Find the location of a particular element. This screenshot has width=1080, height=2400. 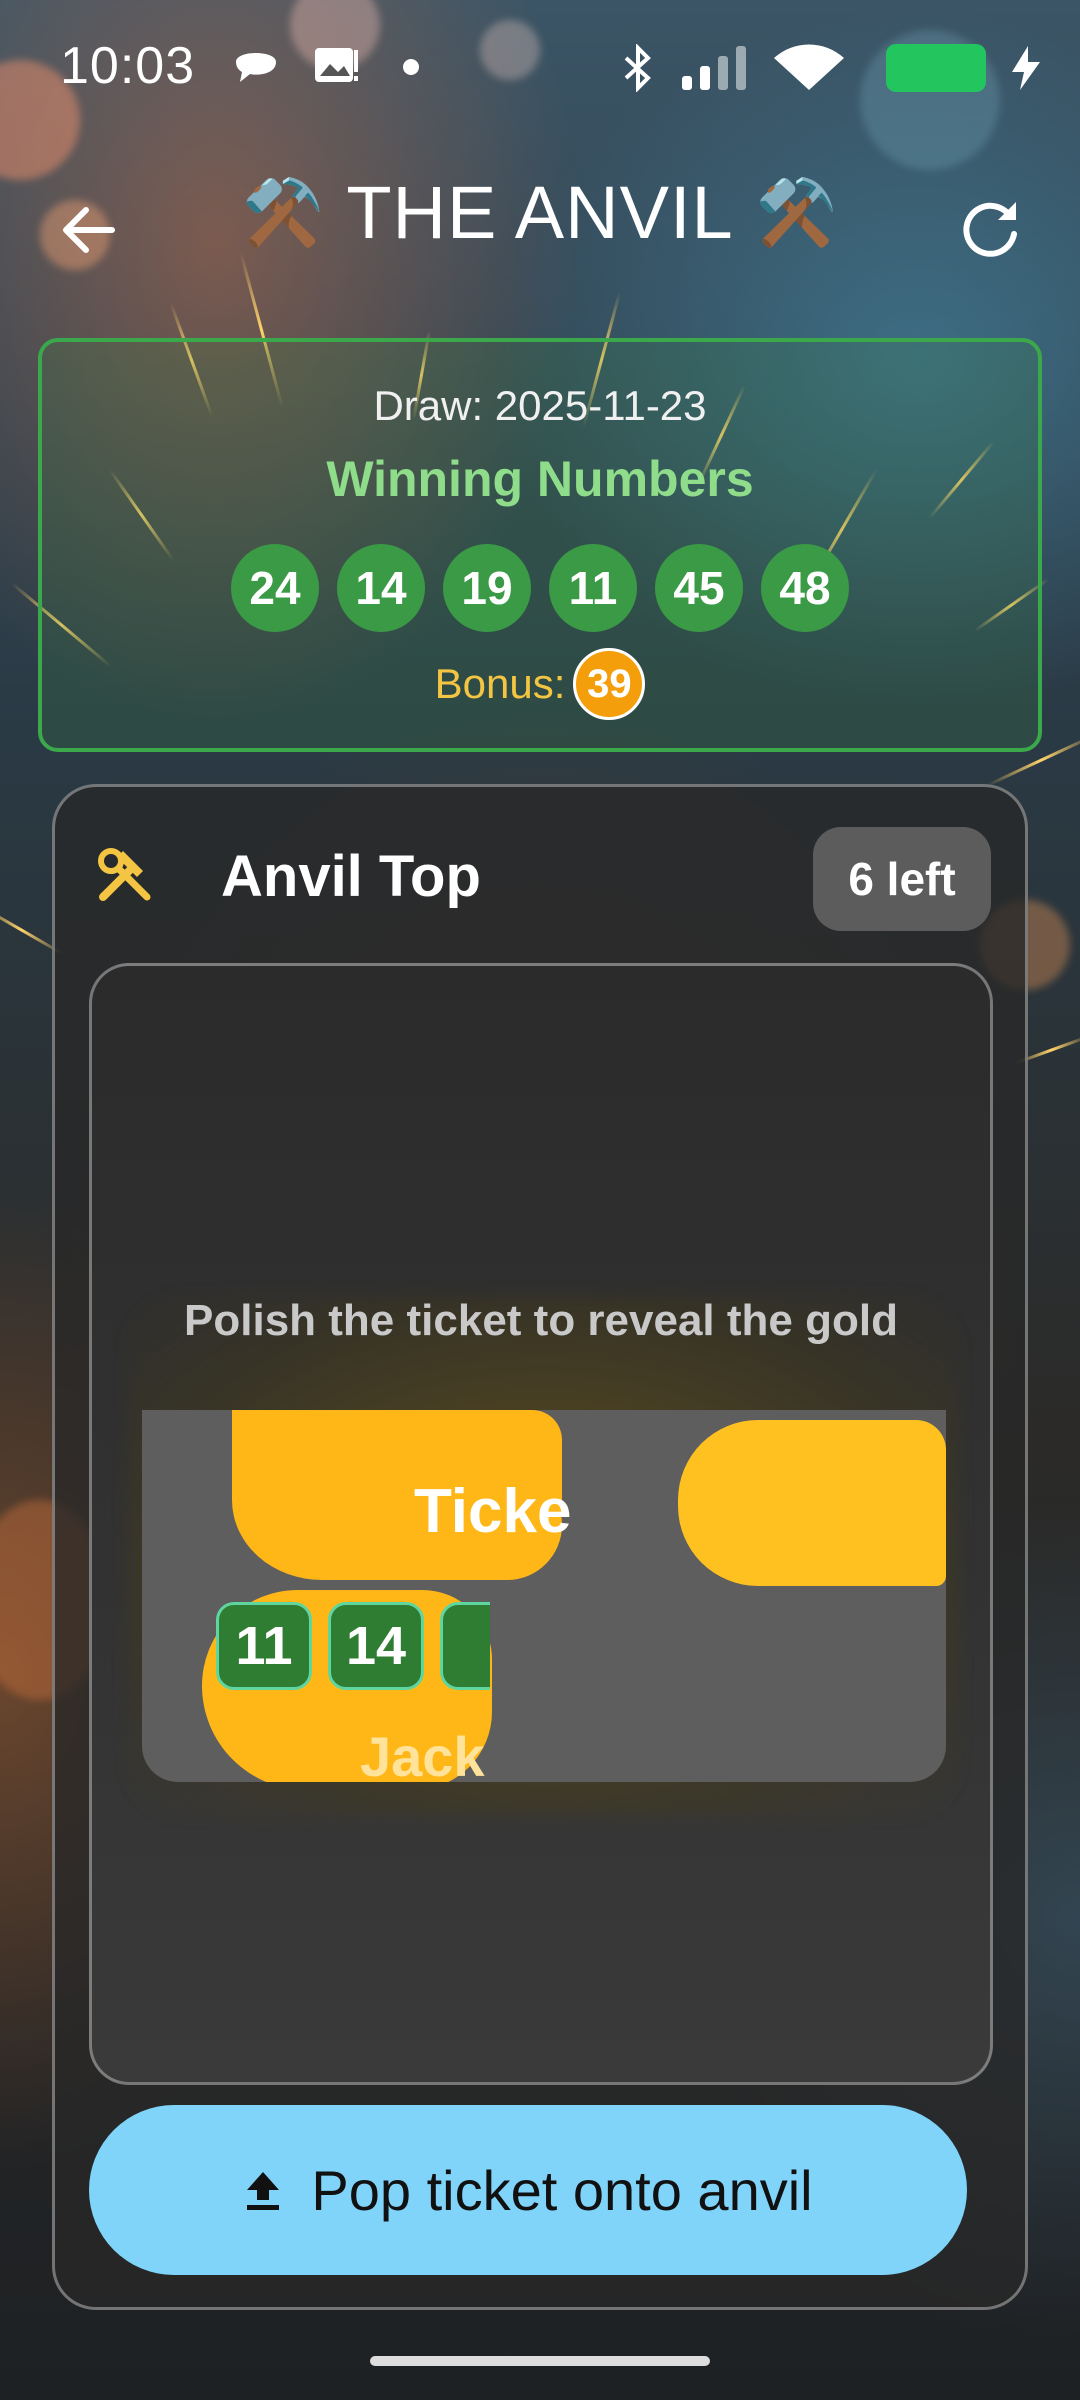

cellular-signal-icon is located at coordinates (714, 68).